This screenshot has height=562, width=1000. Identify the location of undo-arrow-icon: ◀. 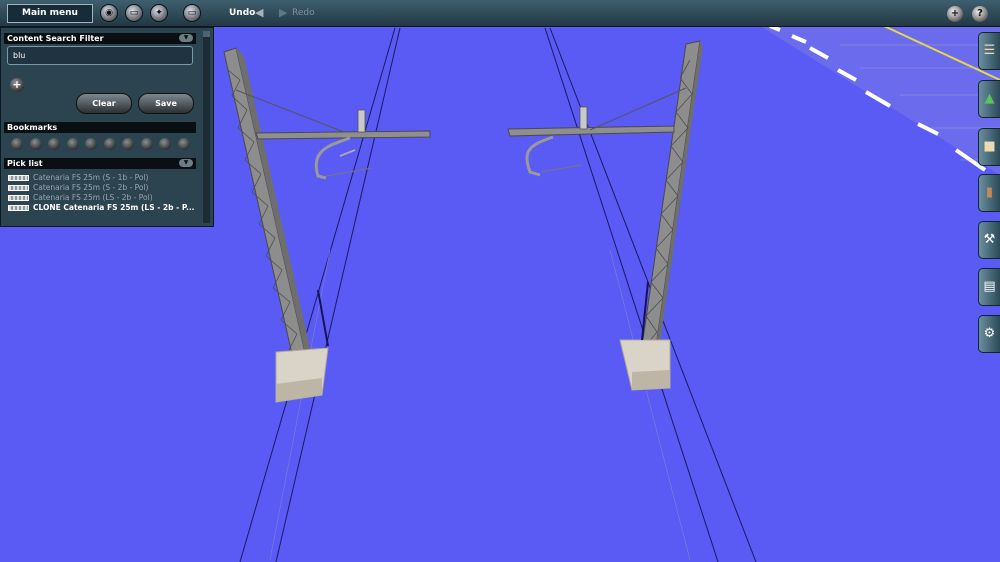
(259, 12).